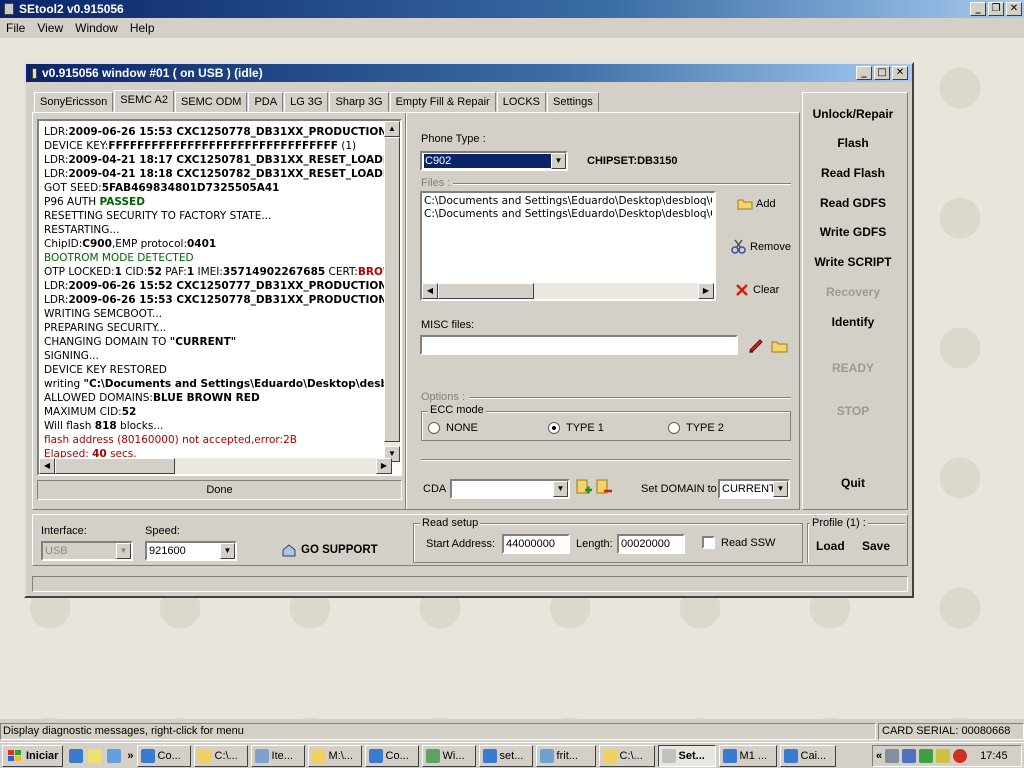 The image size is (1024, 768). I want to click on menu-view: View, so click(50, 28).